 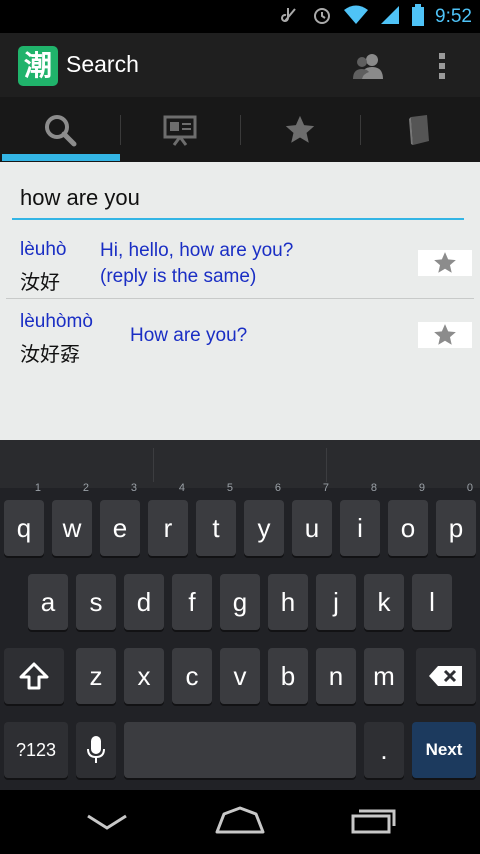 What do you see at coordinates (192, 602) in the screenshot?
I see `key-f: f` at bounding box center [192, 602].